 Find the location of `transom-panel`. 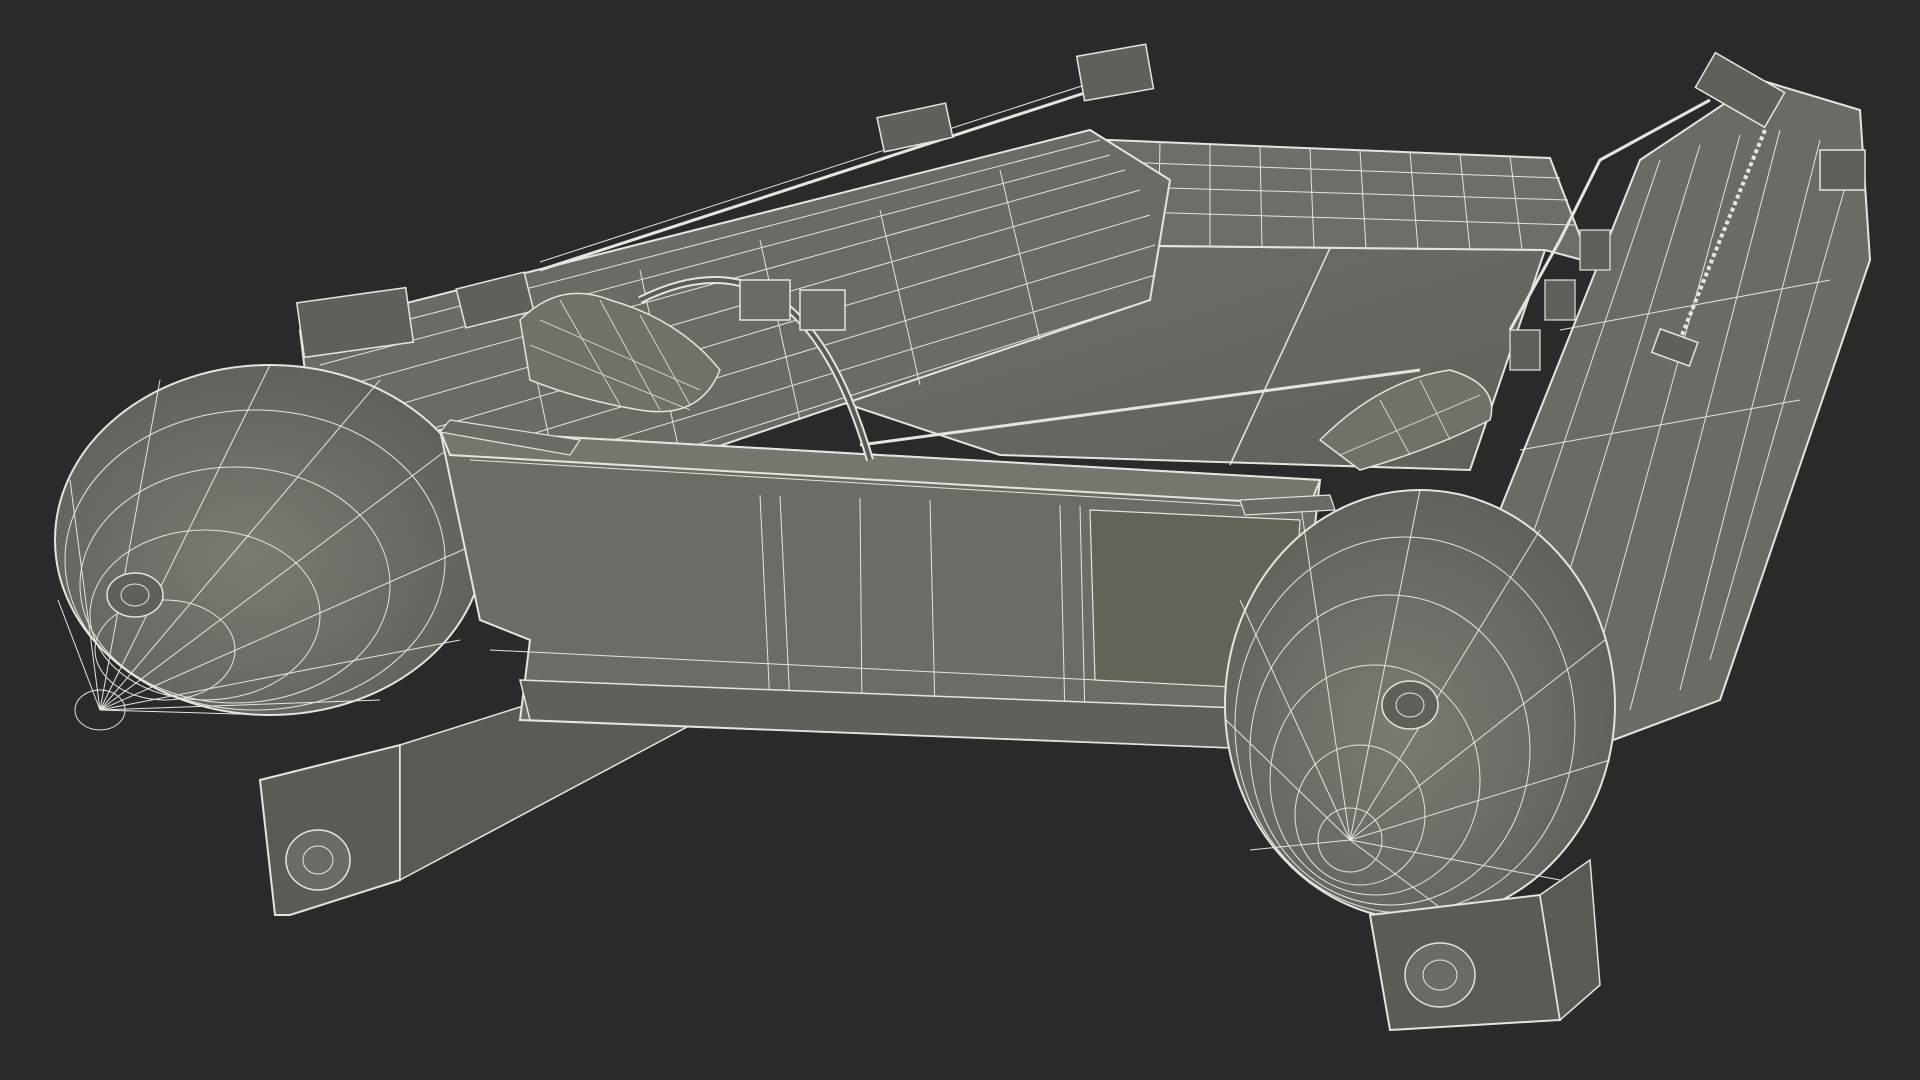

transom-panel is located at coordinates (880, 590).